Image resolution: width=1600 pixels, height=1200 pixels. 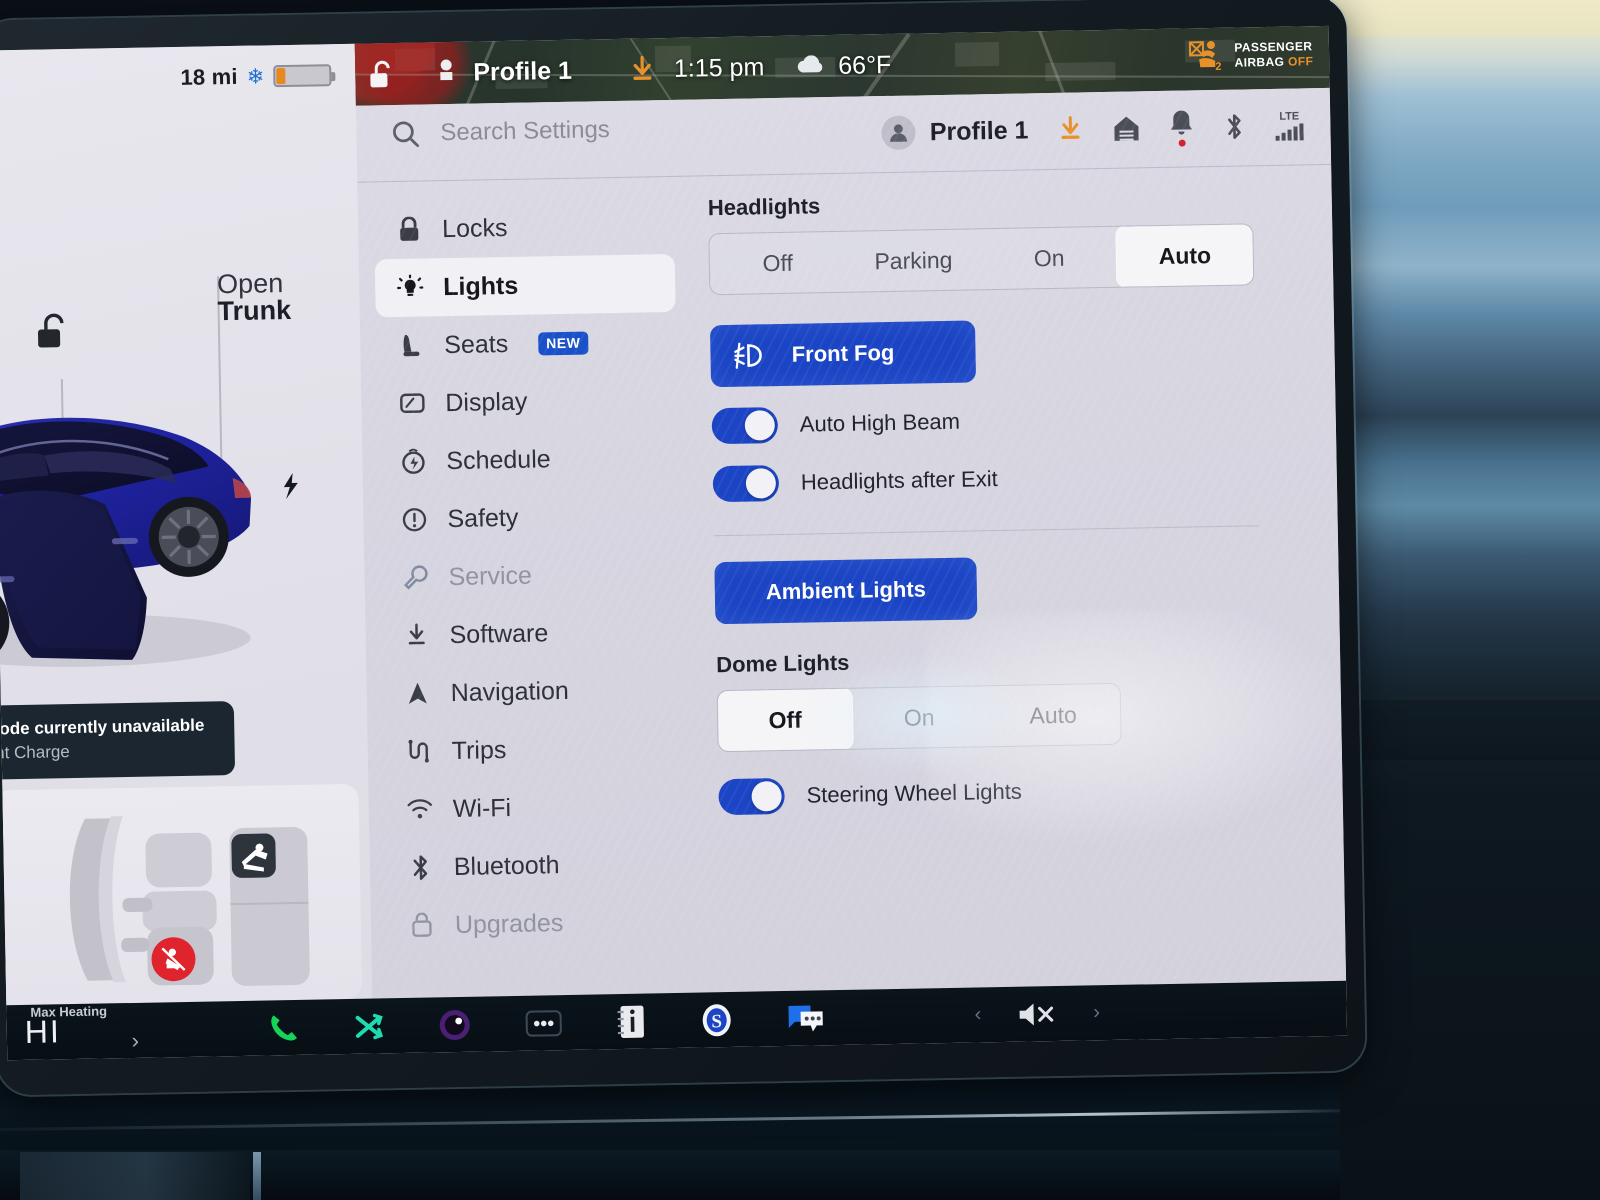 I want to click on sidebar-item-label: Trips, so click(x=479, y=750).